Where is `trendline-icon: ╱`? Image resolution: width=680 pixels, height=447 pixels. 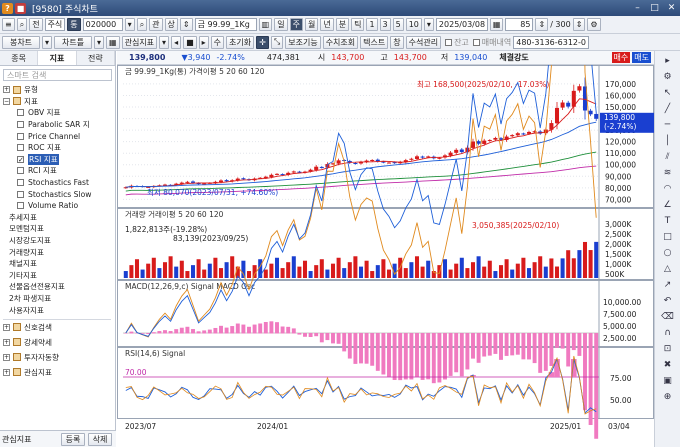
trendline-icon: ╱ is located at coordinates (668, 108).